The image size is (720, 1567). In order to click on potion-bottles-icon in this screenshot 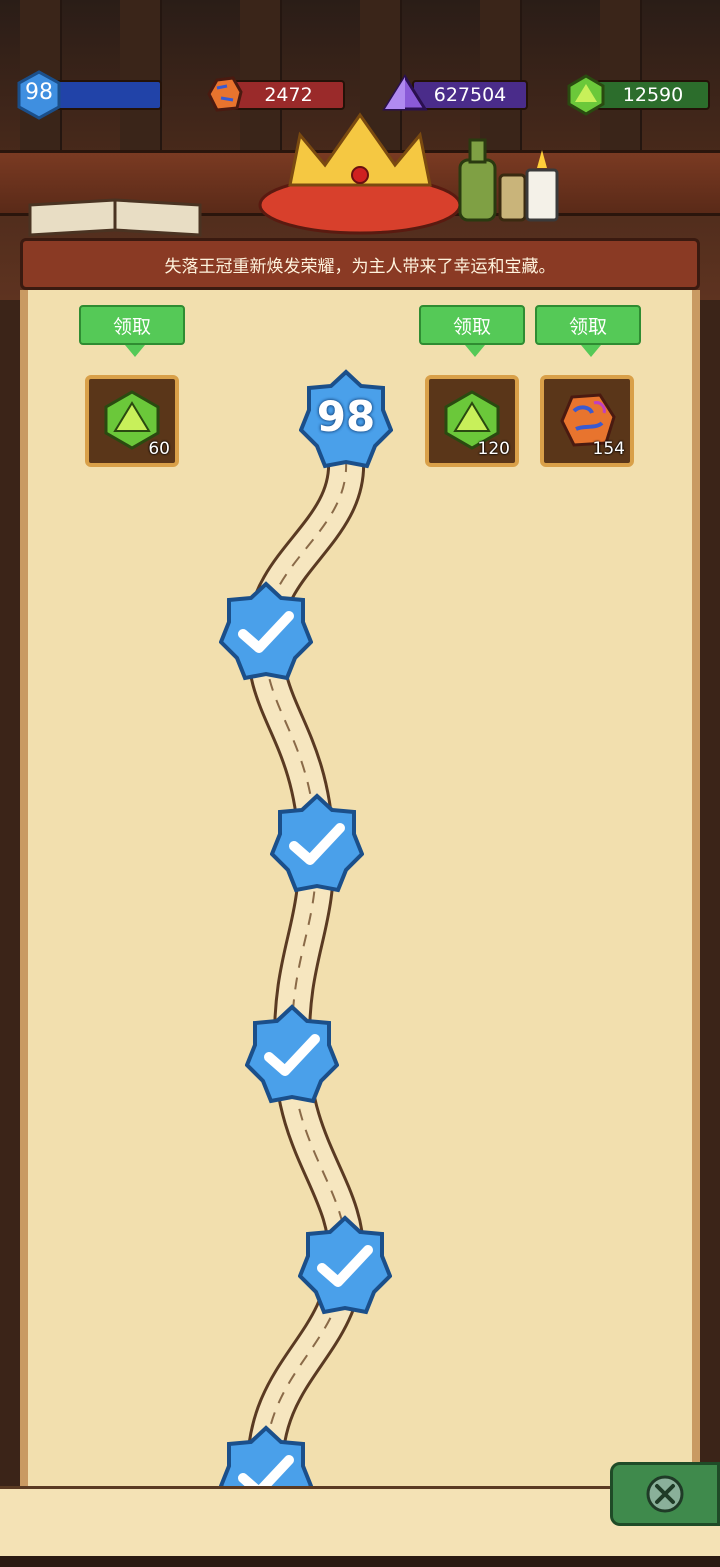, I will do `click(508, 180)`.